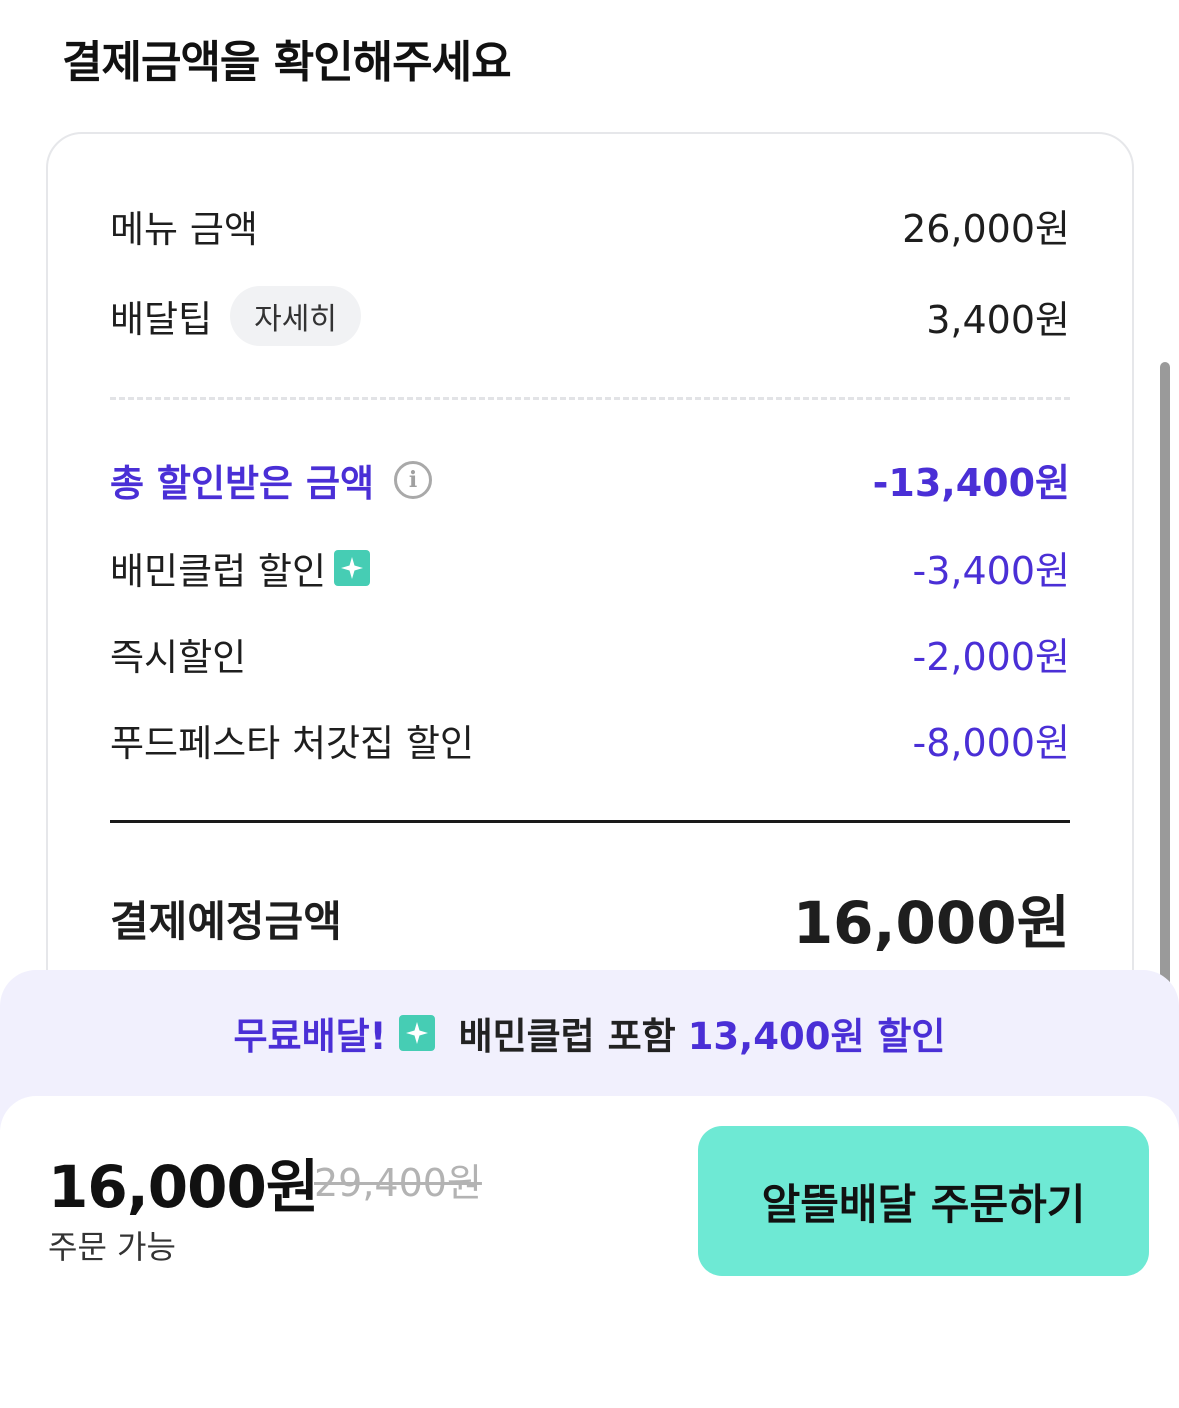 The width and height of the screenshot is (1179, 1408). I want to click on club-discount-label: 배민클럽 할인, so click(218, 571).